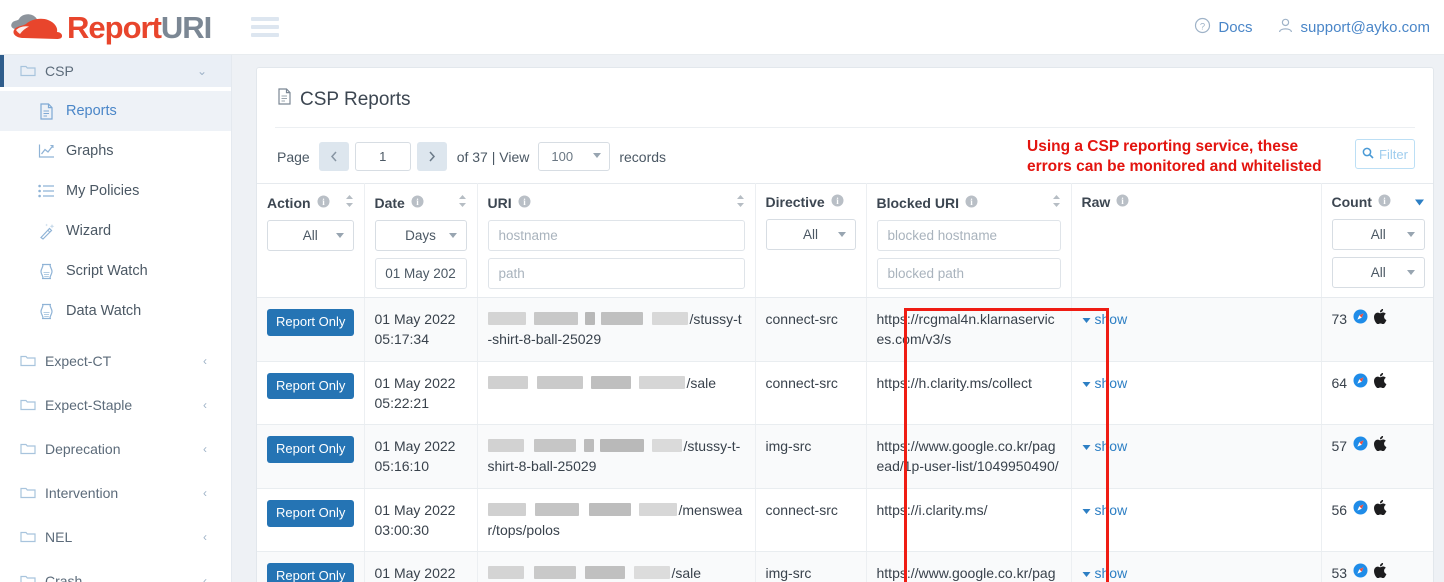 The height and width of the screenshot is (582, 1444). What do you see at coordinates (205, 493) in the screenshot?
I see `chevron-left-icon: ‹` at bounding box center [205, 493].